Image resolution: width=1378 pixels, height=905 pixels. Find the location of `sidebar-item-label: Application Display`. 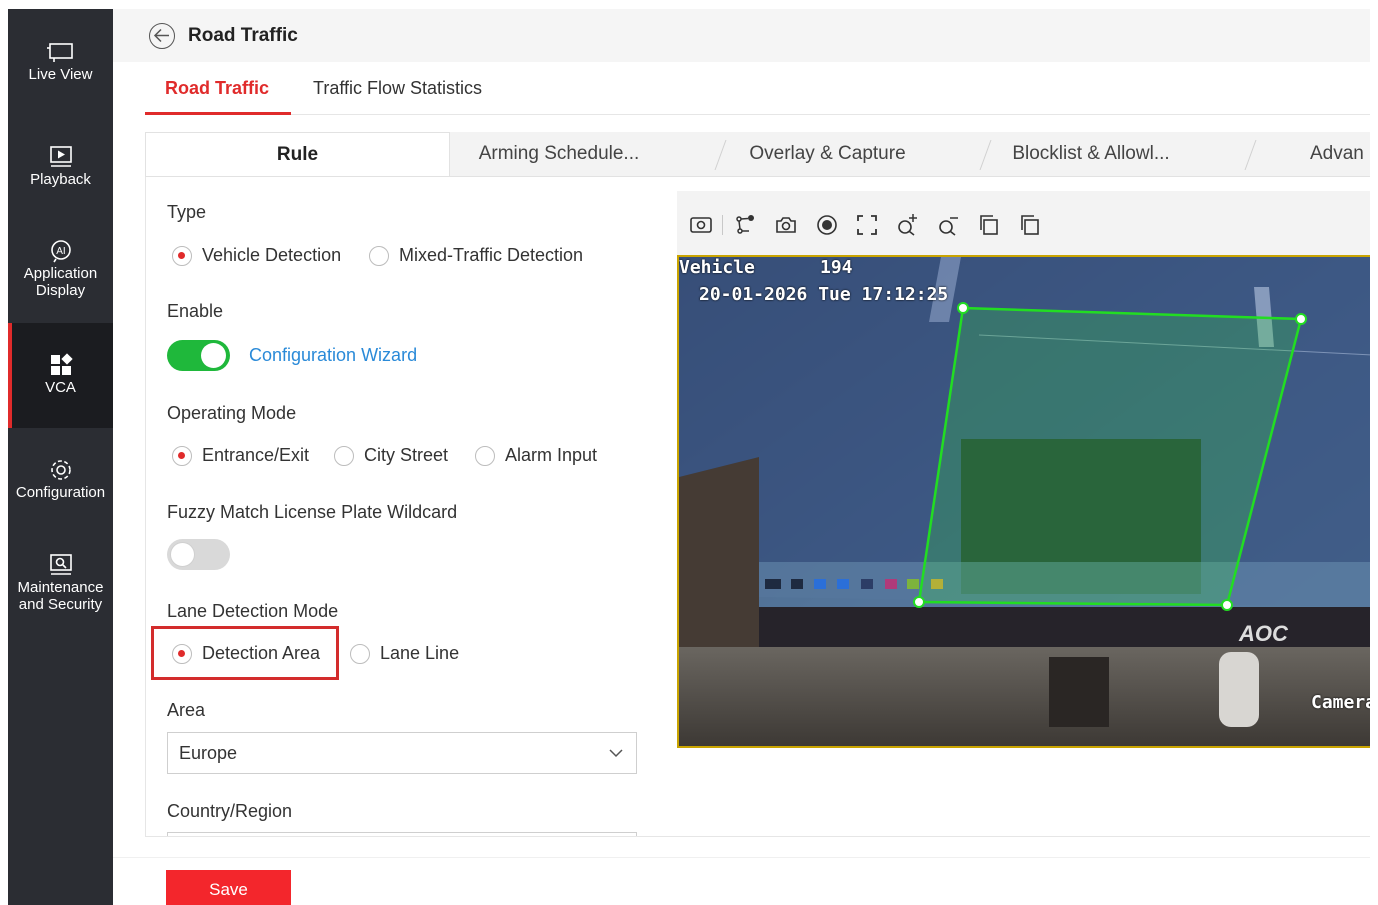

sidebar-item-label: Application Display is located at coordinates (60, 282).